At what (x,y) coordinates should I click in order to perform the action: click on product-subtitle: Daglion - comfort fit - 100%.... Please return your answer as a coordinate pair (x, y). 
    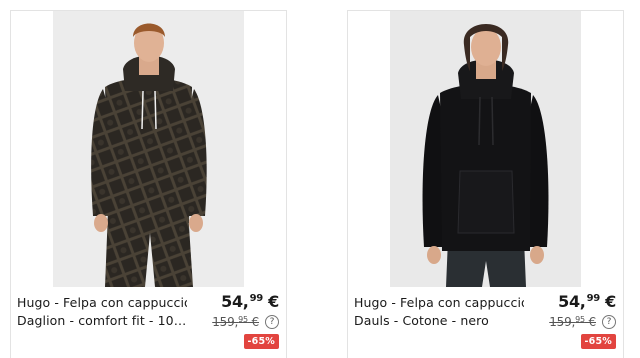
    Looking at the image, I should click on (102, 320).